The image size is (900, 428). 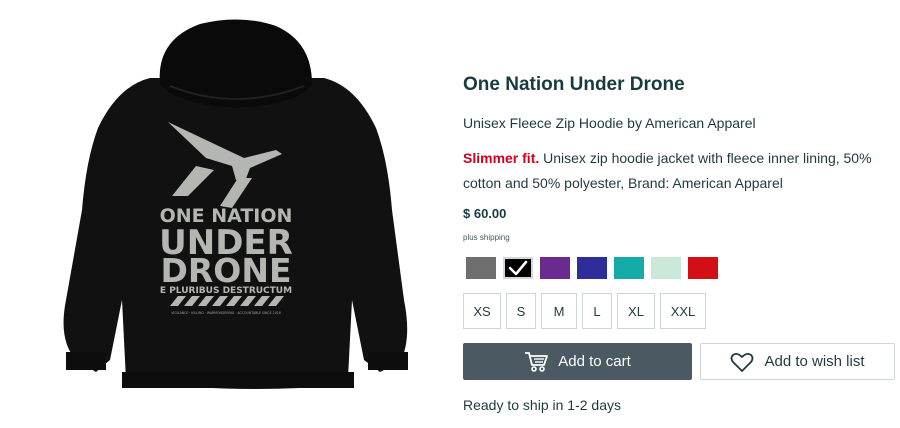 I want to click on add-to-wishlist-label: Add to wish list, so click(x=814, y=361).